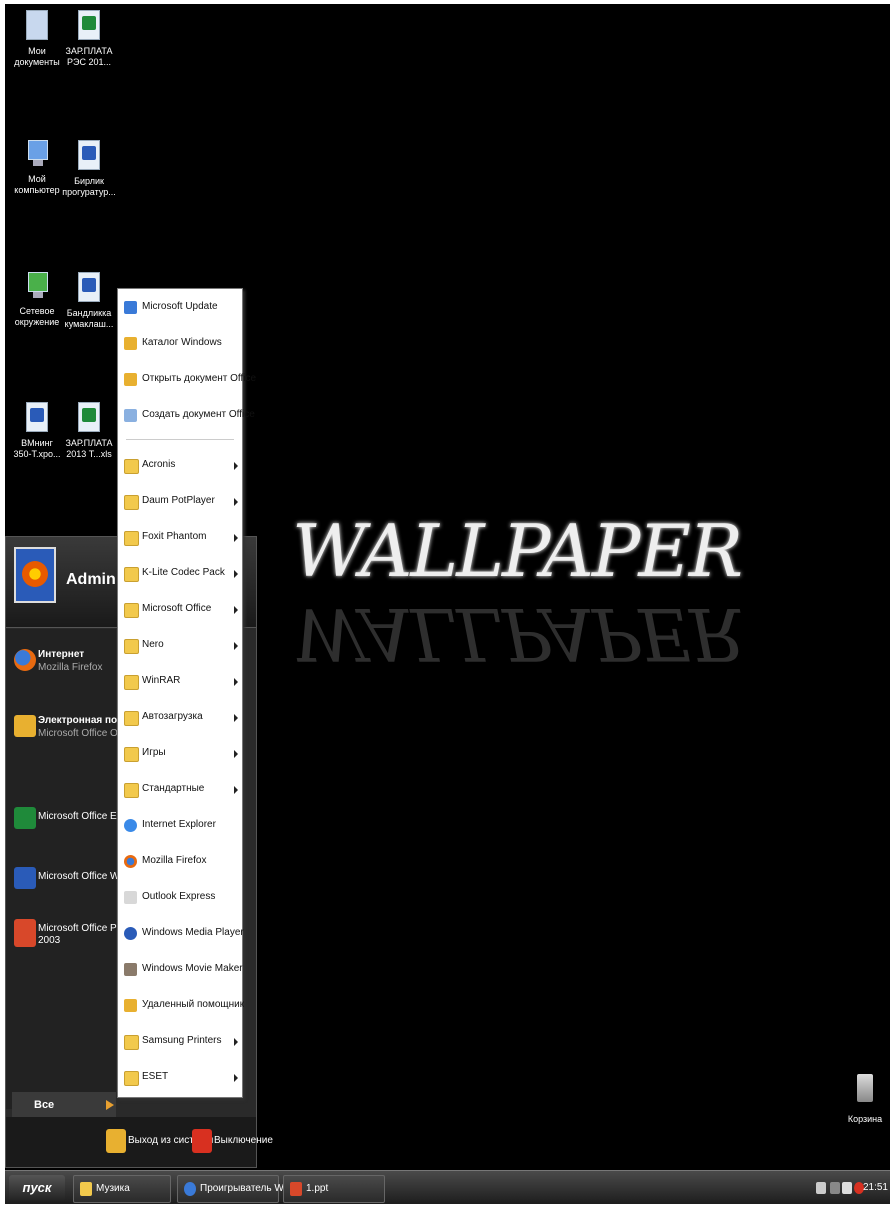 The height and width of the screenshot is (1207, 893). I want to click on desktop-icon-my-documents: Мои документы, so click(37, 39).